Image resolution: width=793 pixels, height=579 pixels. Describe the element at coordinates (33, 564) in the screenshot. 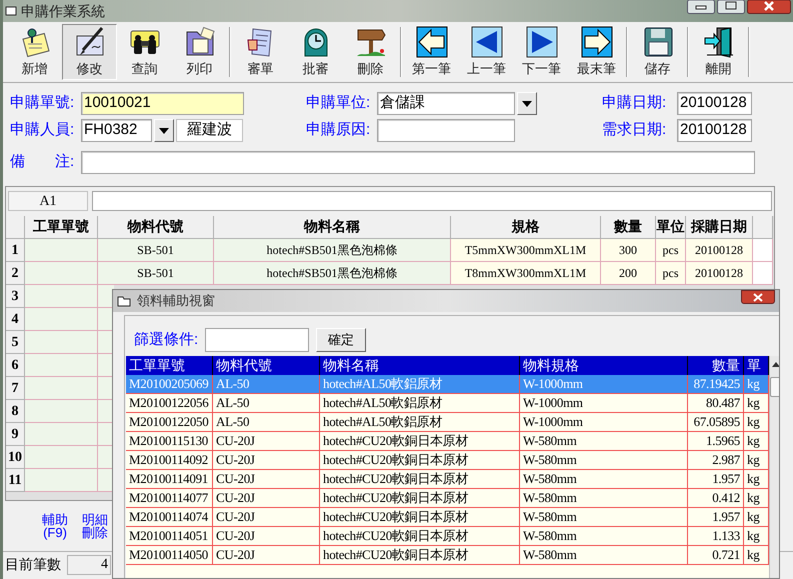

I see `status-label: 目前筆數` at that location.